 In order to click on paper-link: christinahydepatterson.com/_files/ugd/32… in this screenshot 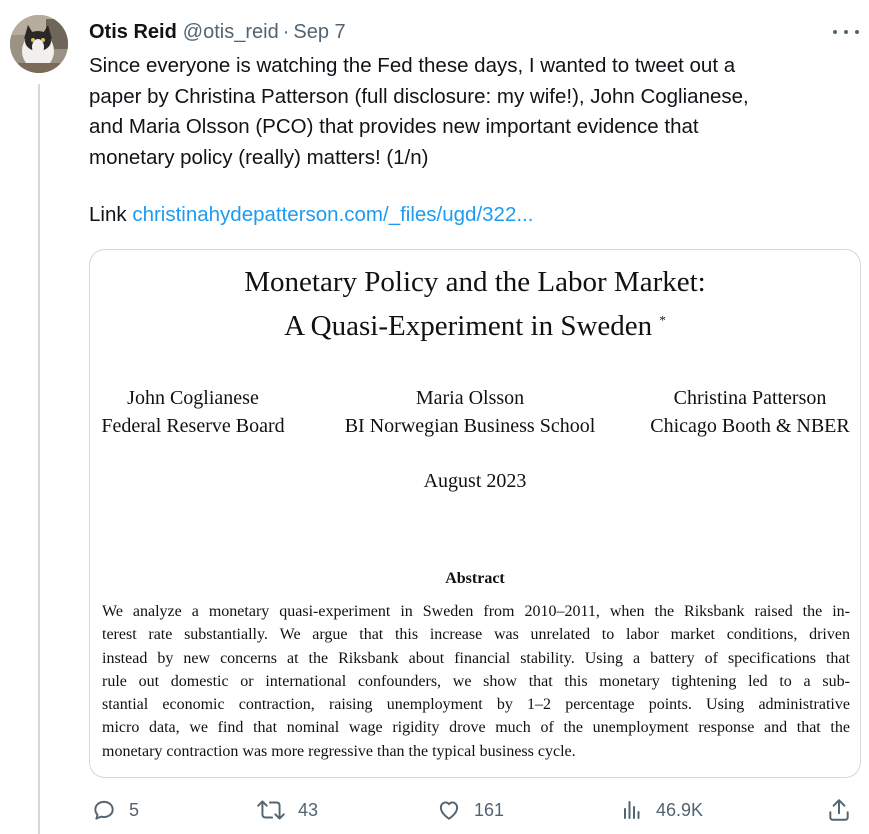, I will do `click(332, 214)`.